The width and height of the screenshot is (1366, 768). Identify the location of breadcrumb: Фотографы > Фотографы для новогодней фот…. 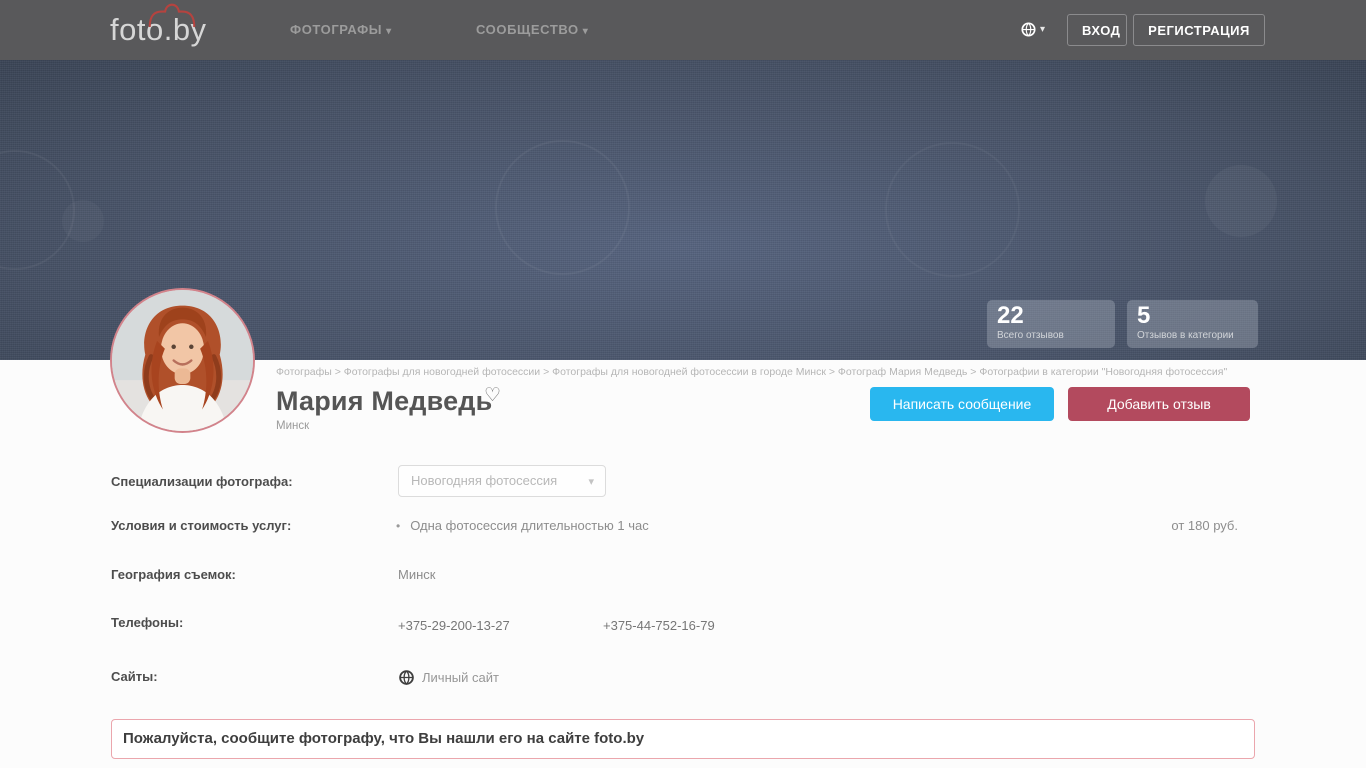
(766, 372).